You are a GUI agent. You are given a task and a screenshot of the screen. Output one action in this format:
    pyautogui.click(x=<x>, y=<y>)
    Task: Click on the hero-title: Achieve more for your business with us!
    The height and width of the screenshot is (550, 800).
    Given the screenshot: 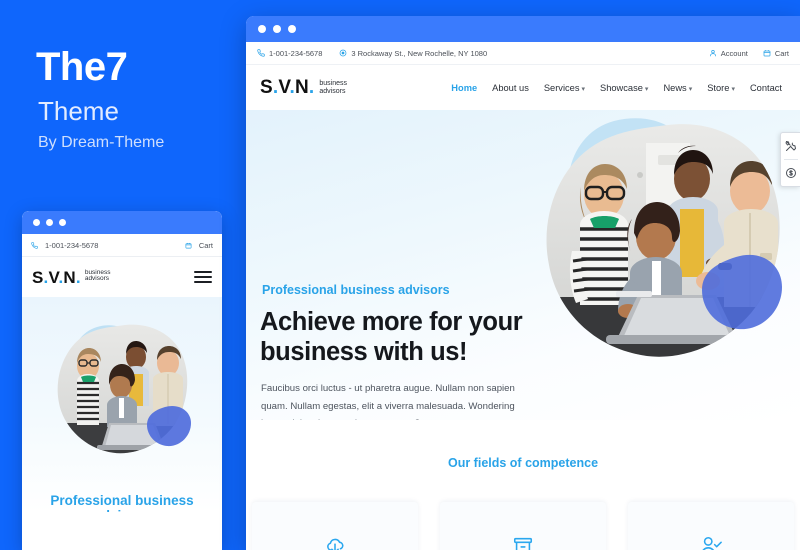 What is the action you would take?
    pyautogui.click(x=391, y=337)
    